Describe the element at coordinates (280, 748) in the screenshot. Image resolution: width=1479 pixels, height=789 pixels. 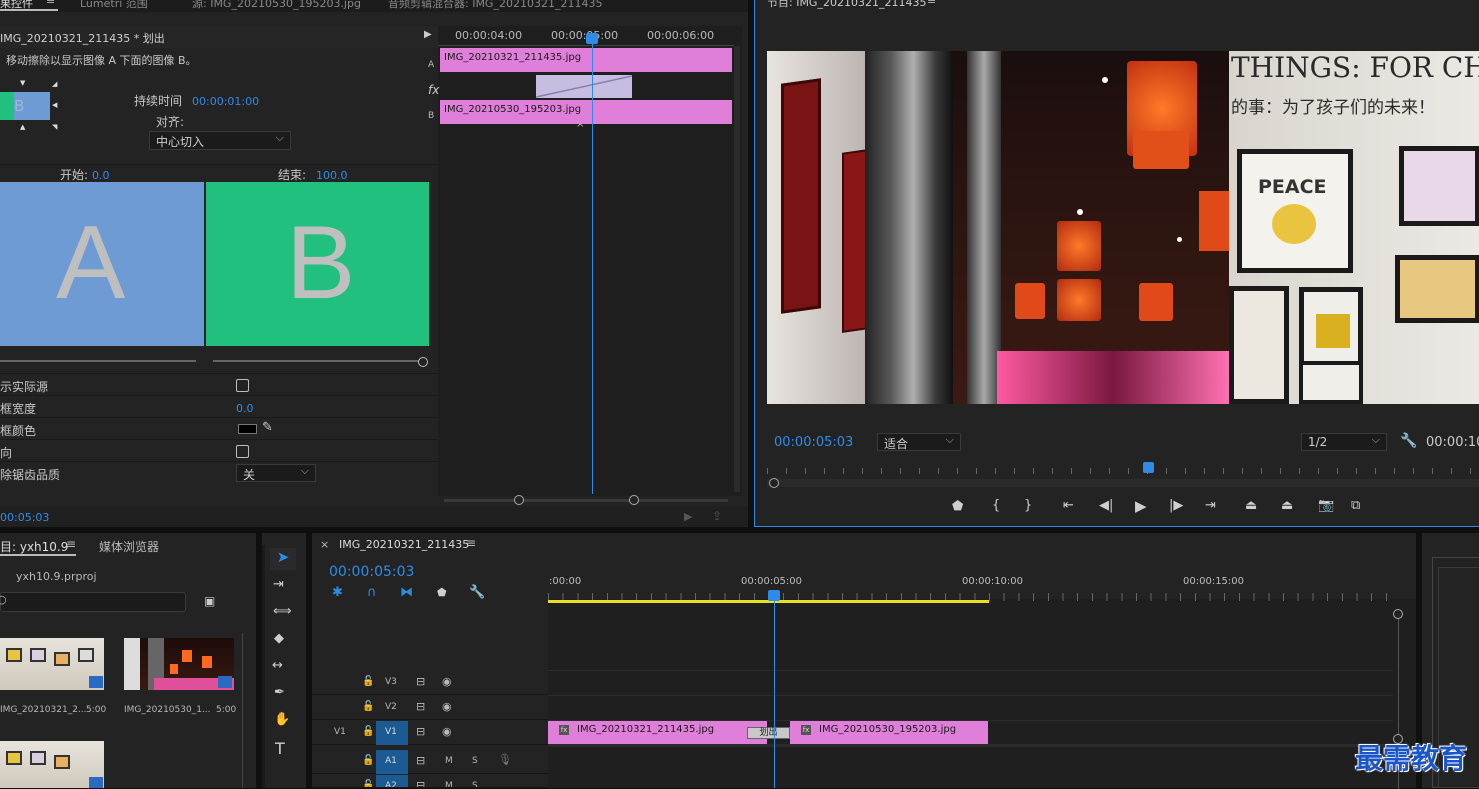
I see `type-tool-icon: T` at that location.